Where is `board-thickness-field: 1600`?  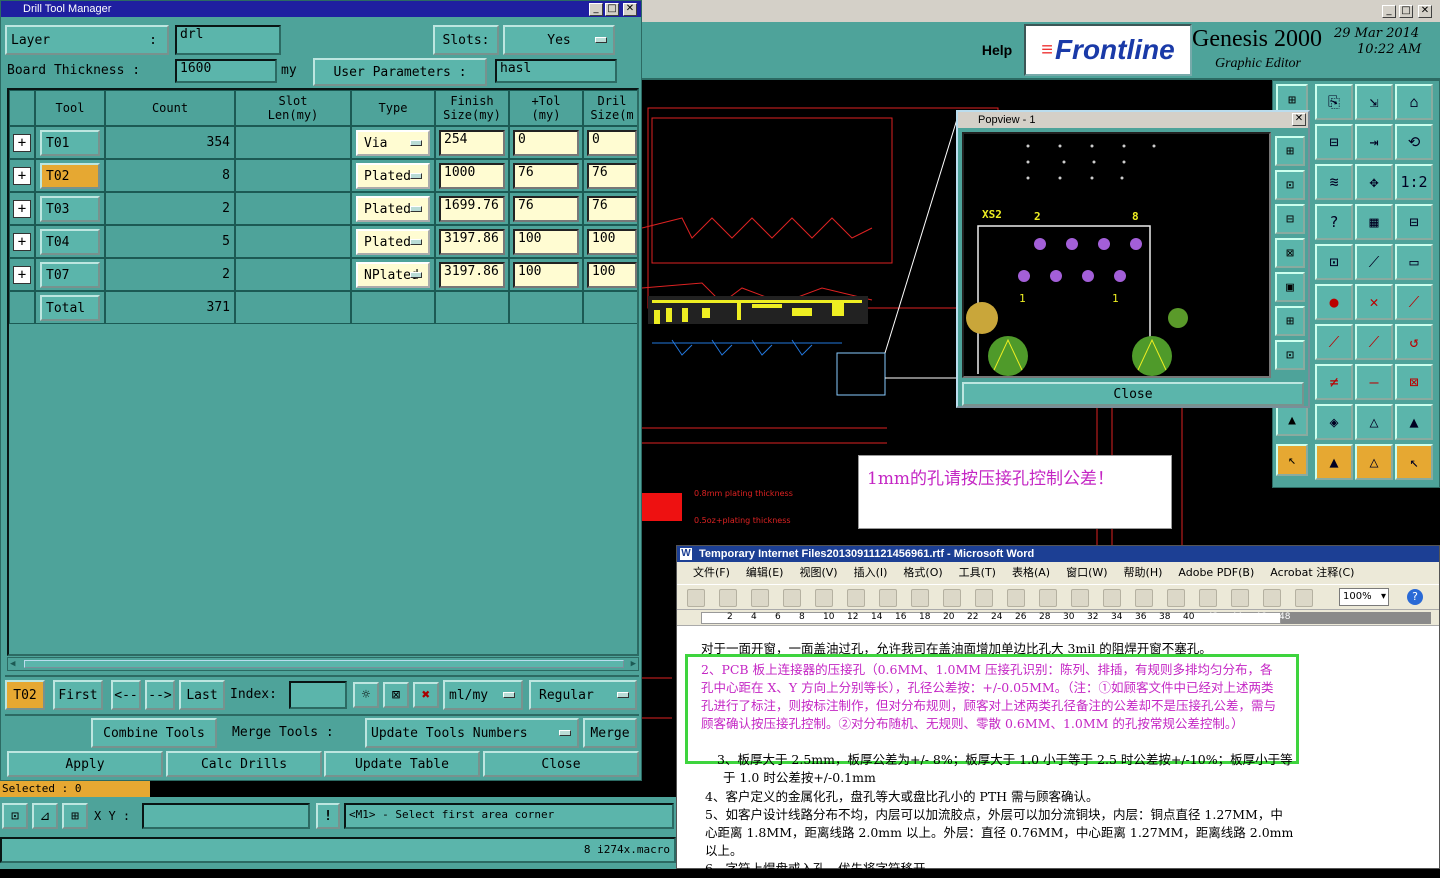 board-thickness-field: 1600 is located at coordinates (226, 71).